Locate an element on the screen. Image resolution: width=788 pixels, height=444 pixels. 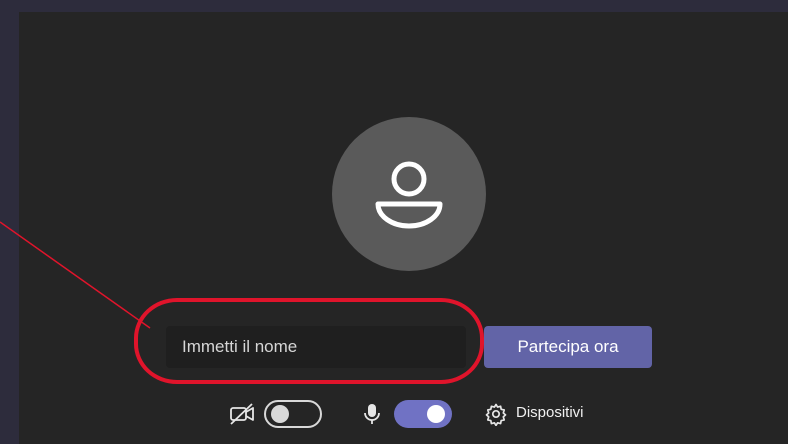
name-input is located at coordinates (316, 347).